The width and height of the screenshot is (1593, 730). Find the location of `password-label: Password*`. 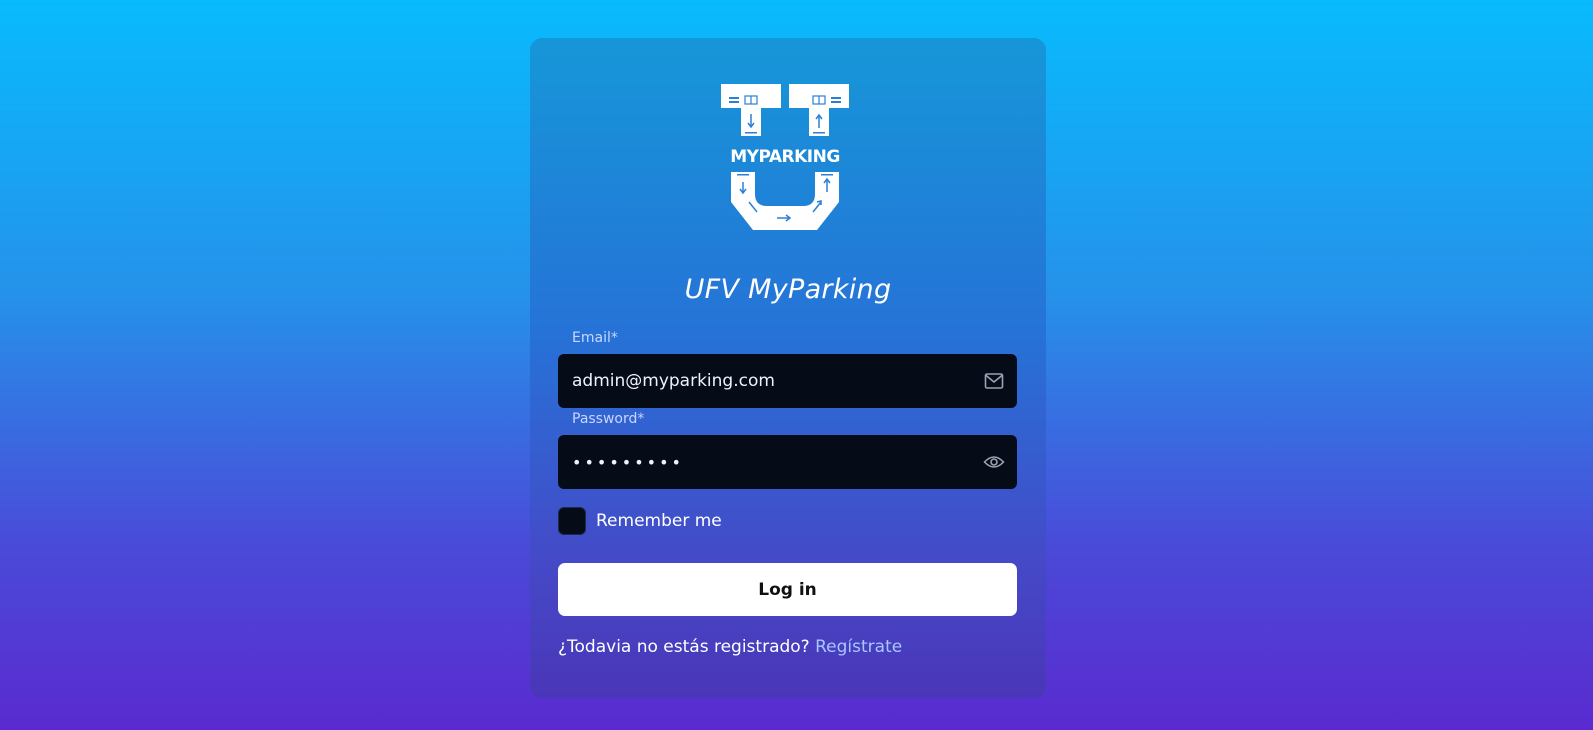

password-label: Password* is located at coordinates (608, 419).